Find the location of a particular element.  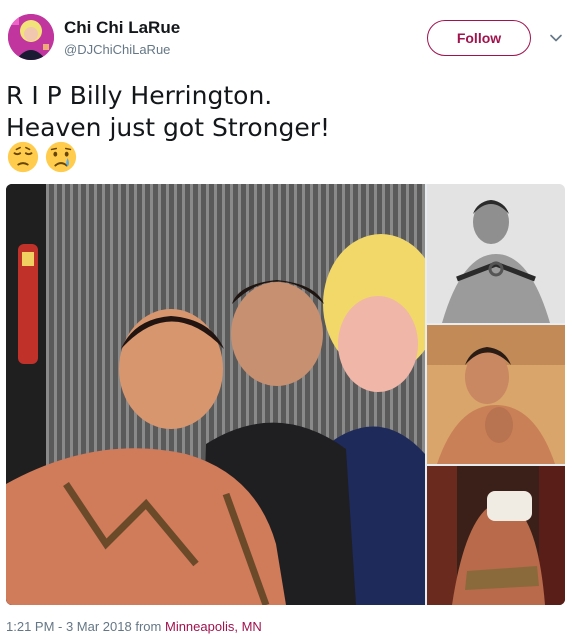

tweet-header: Chi Chi LaRue @DJChiChiLaRue Follow is located at coordinates (286, 35).